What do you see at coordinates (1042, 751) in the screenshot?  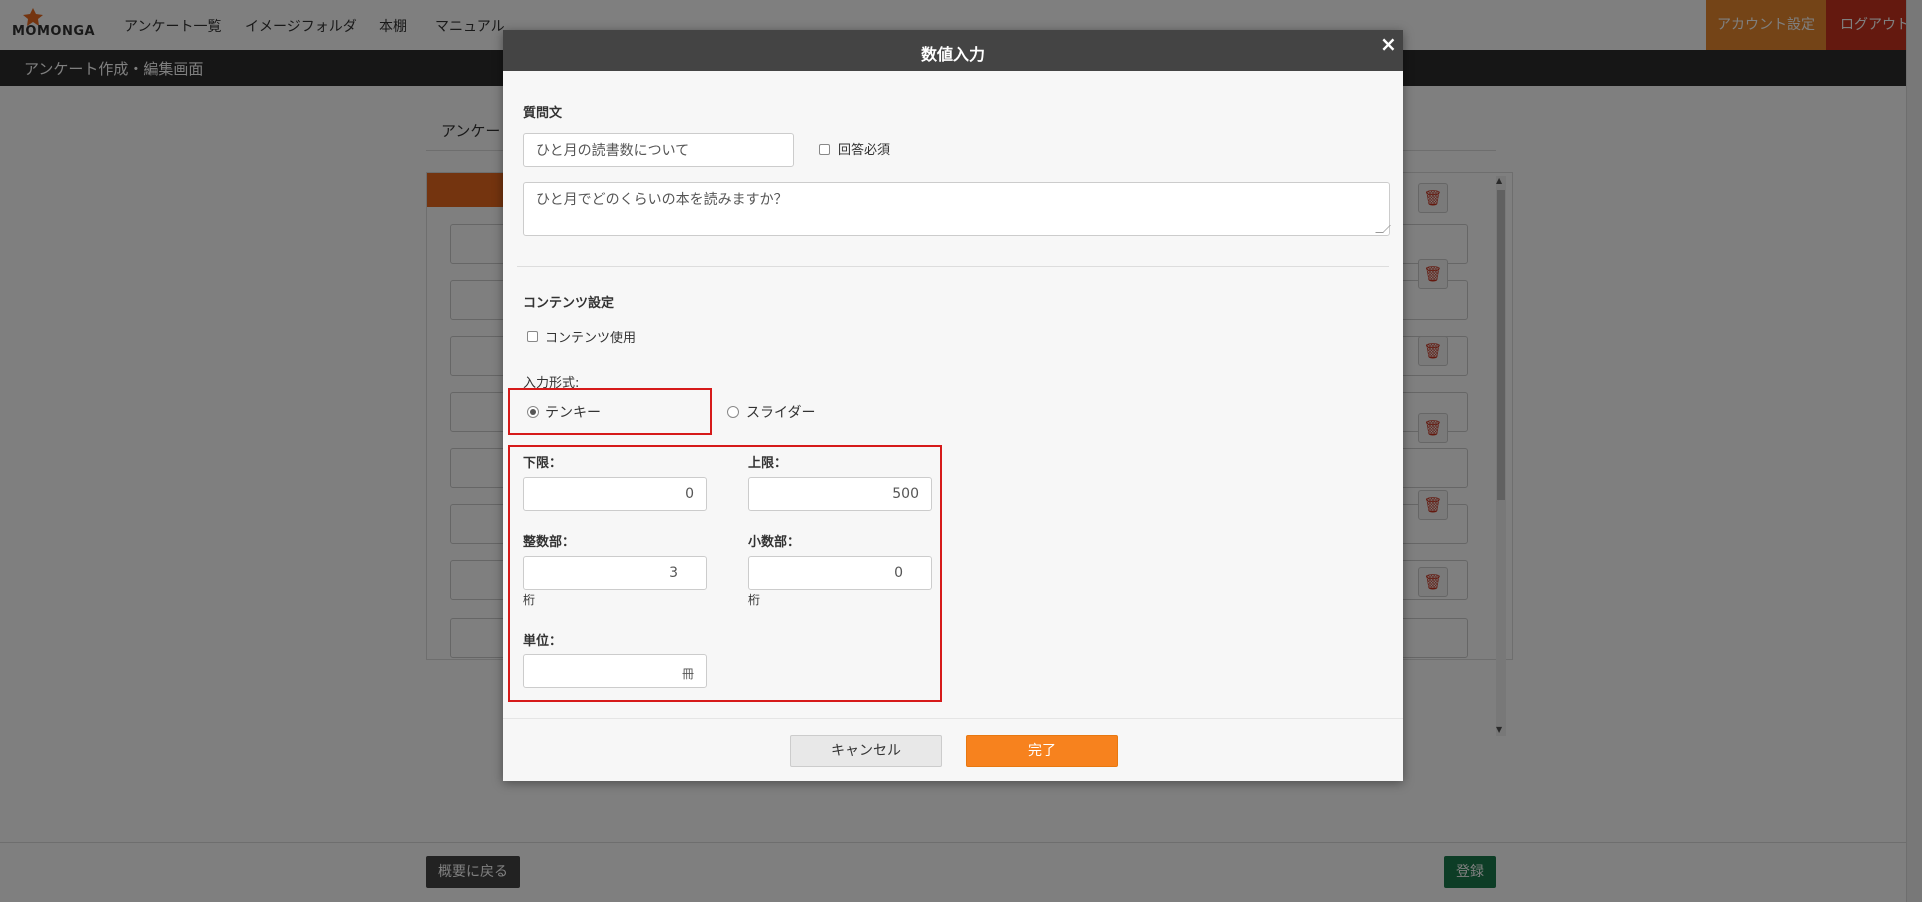 I see `done-button: 完了` at bounding box center [1042, 751].